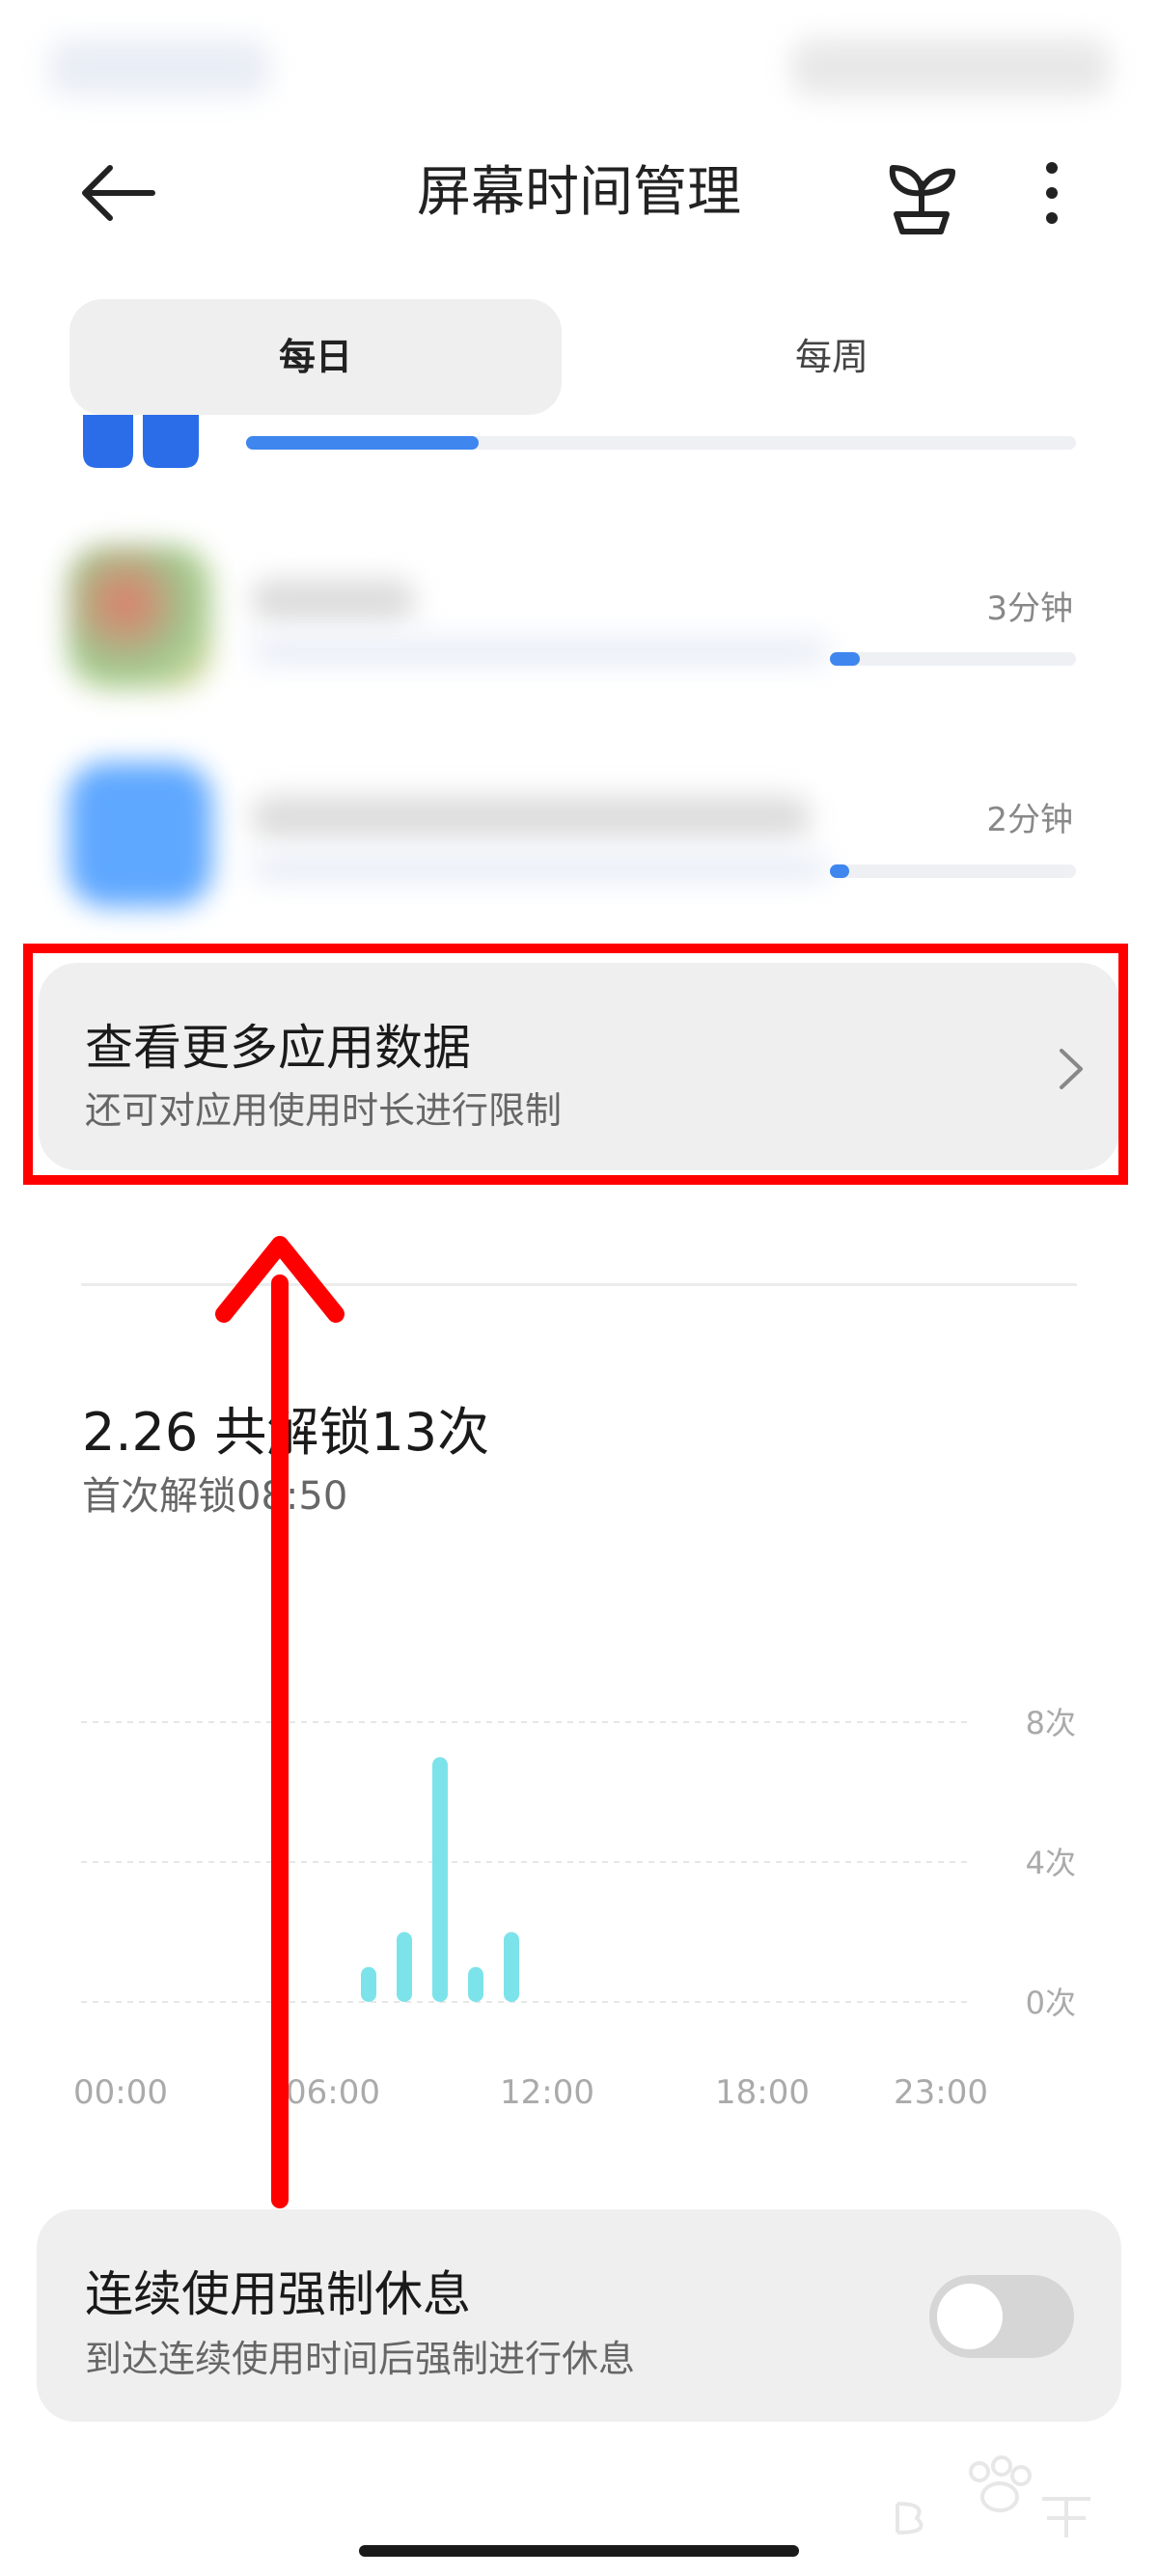 This screenshot has width=1158, height=2576. I want to click on chart-y-tick-label: 4次, so click(1051, 1863).